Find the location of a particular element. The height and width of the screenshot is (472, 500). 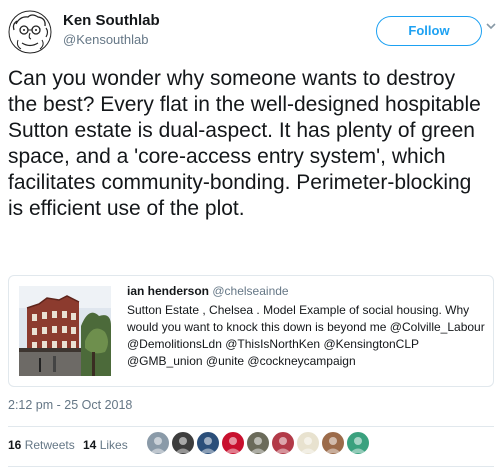

retweets-count: 16 is located at coordinates (15, 445).